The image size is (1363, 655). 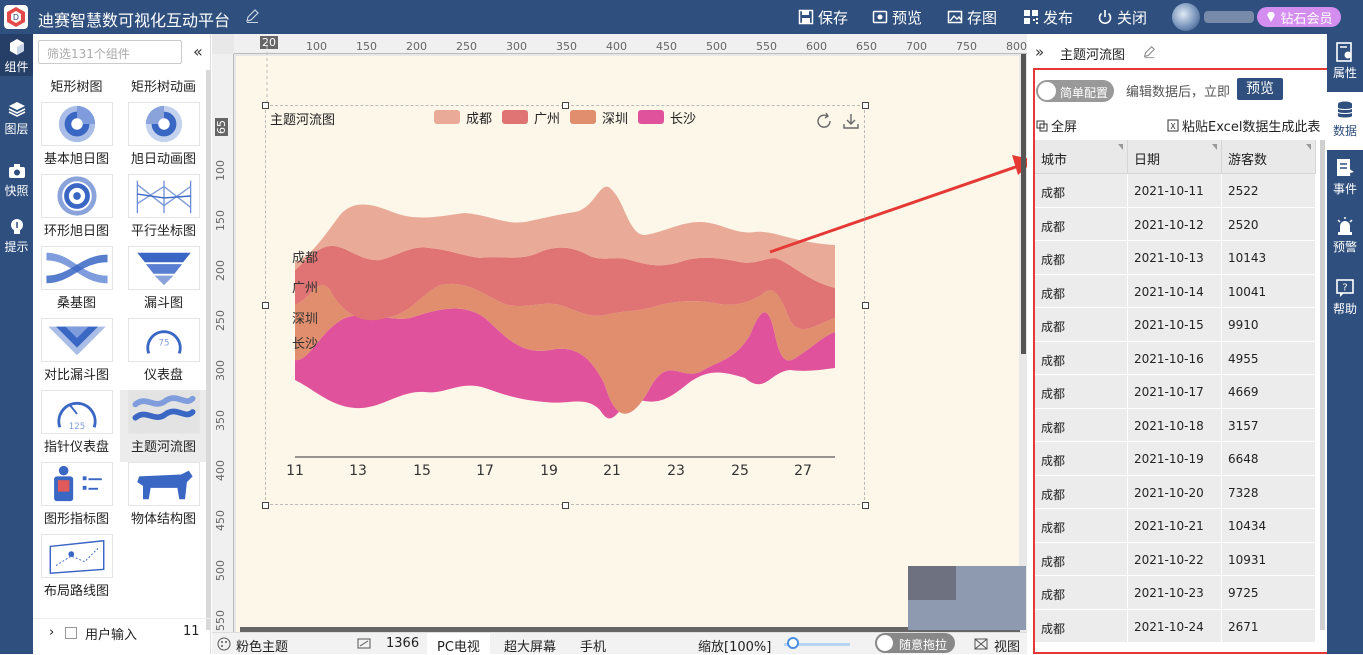 What do you see at coordinates (1344, 247) in the screenshot?
I see `nav-alerts-label: 预警` at bounding box center [1344, 247].